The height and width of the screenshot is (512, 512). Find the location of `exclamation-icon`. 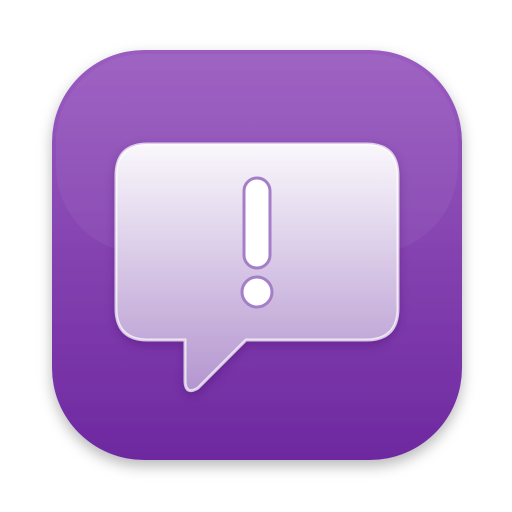

exclamation-icon is located at coordinates (257, 242).